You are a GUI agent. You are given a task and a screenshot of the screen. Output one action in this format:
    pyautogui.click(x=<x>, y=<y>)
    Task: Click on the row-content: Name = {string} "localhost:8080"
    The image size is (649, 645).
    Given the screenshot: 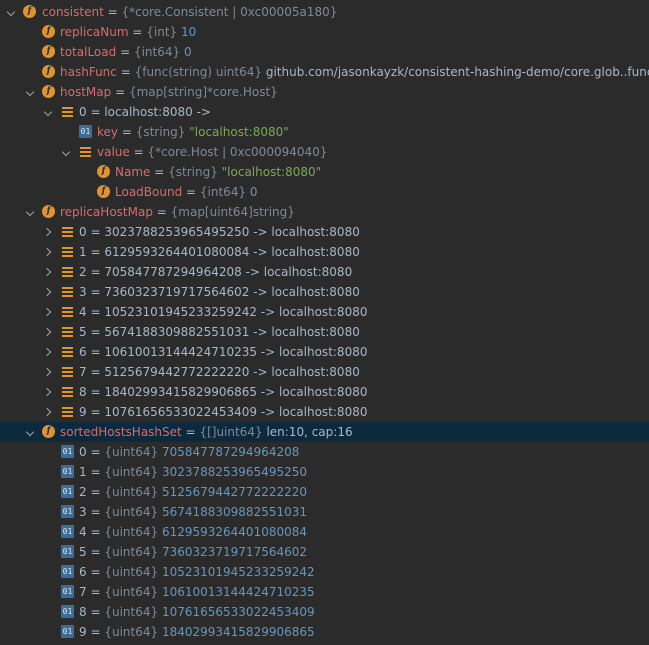 What is the action you would take?
    pyautogui.click(x=218, y=172)
    